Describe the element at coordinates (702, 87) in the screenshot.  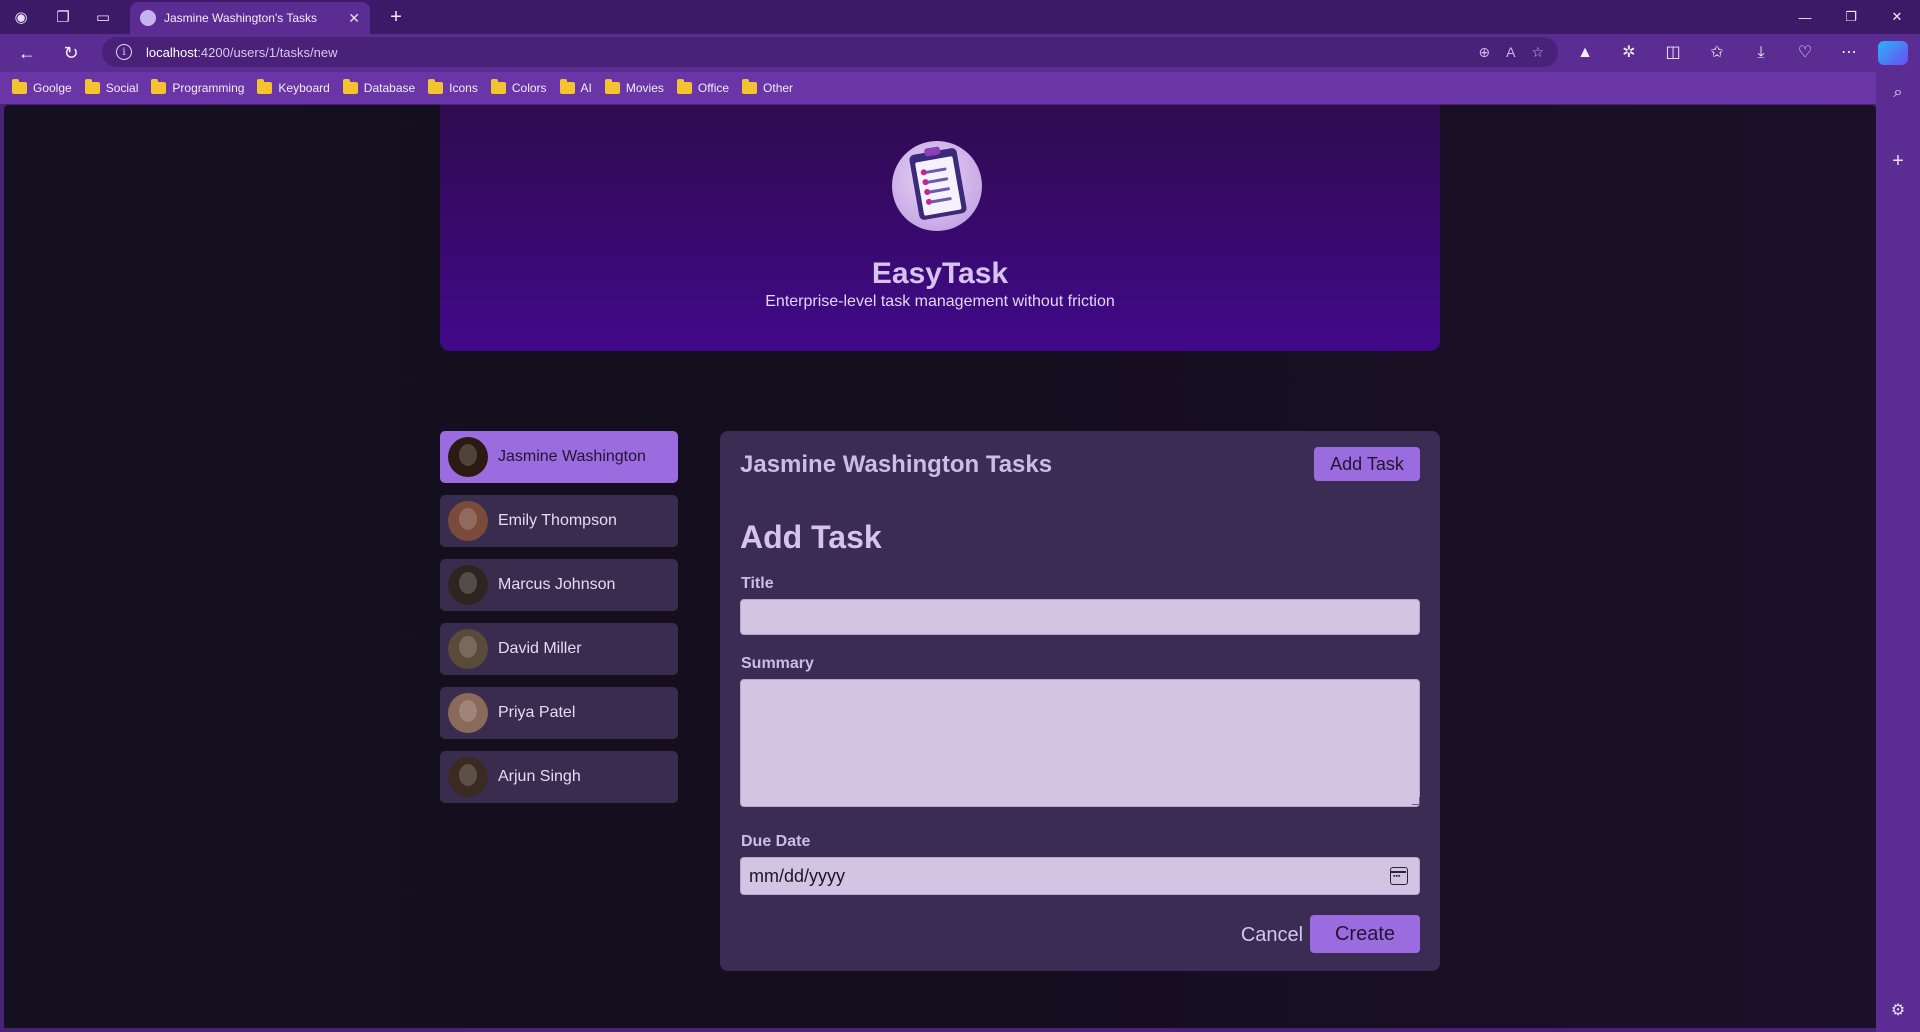
I see `bookmark-folder: Office` at that location.